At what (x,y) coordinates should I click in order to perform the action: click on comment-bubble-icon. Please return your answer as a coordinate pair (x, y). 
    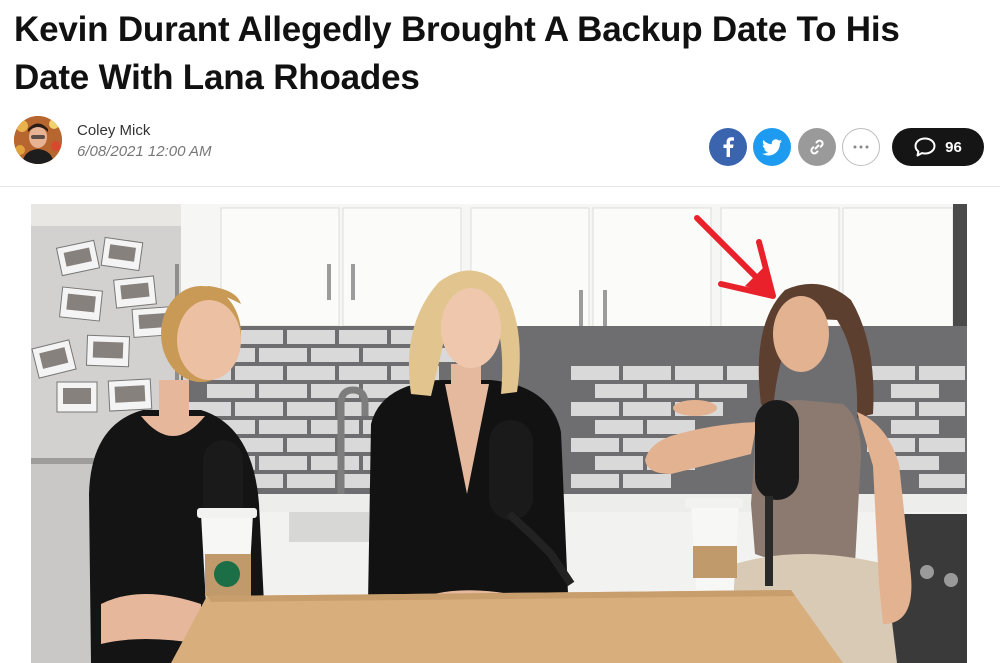
    Looking at the image, I should click on (925, 147).